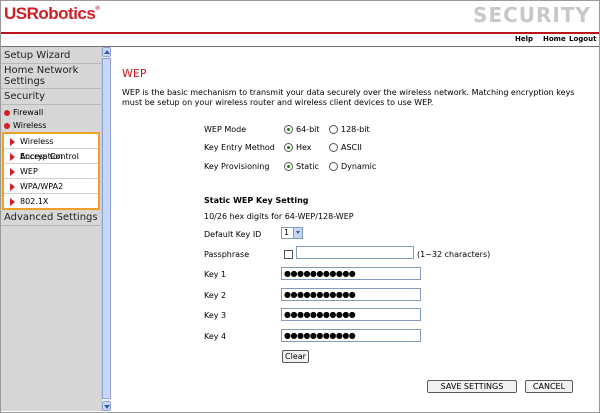 The width and height of the screenshot is (600, 413). What do you see at coordinates (134, 73) in the screenshot?
I see `page-title: WEP` at bounding box center [134, 73].